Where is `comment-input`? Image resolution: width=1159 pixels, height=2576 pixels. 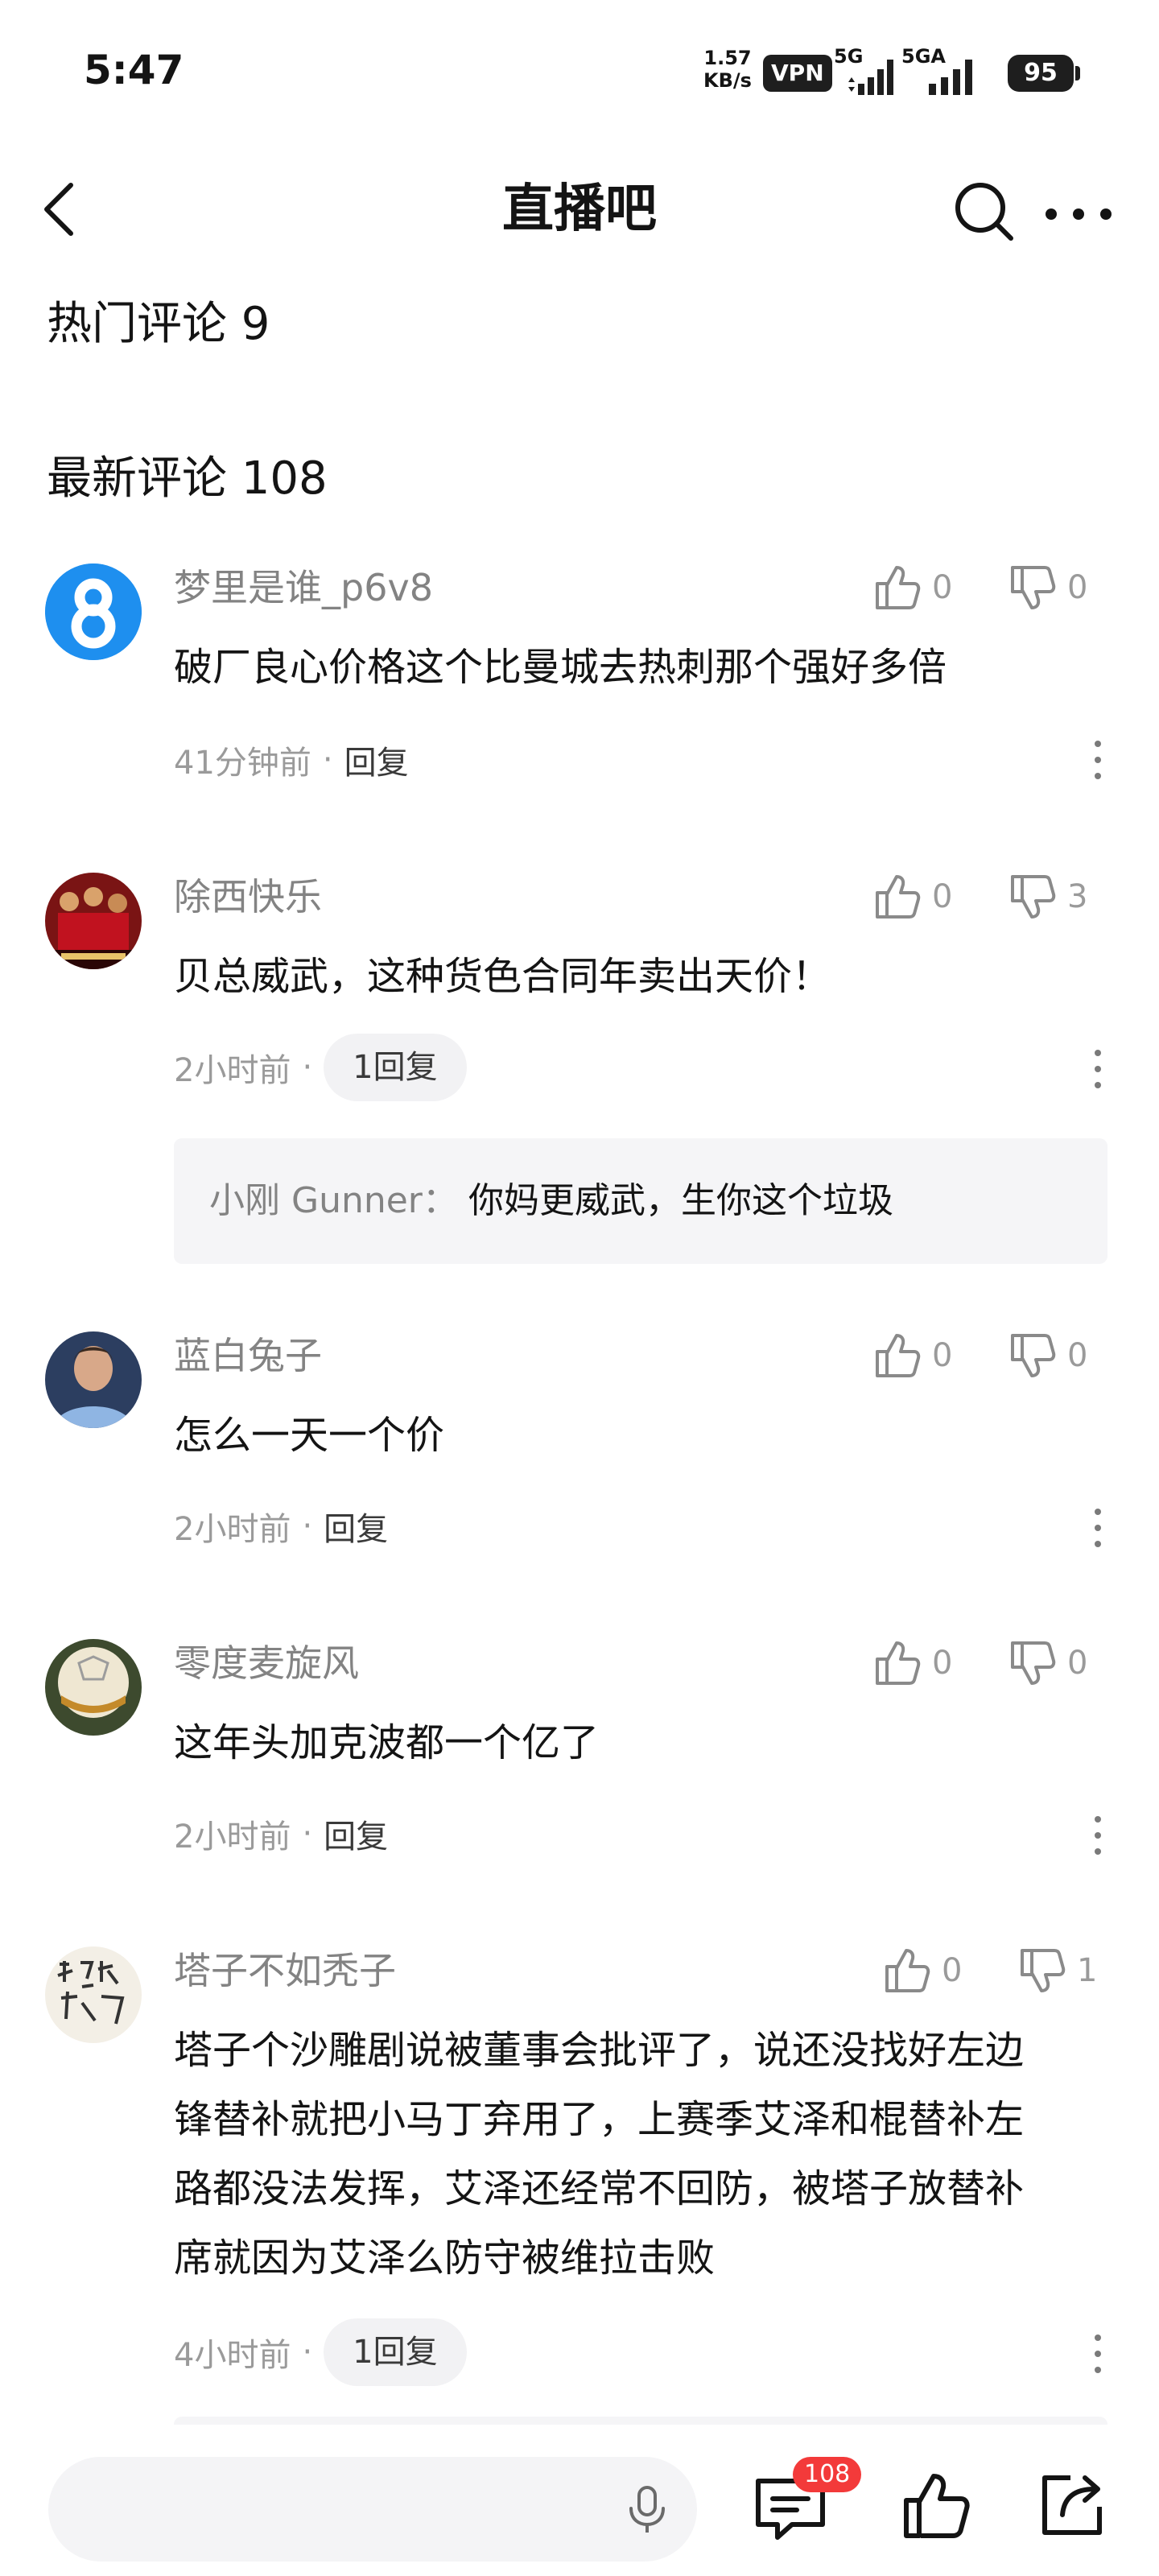 comment-input is located at coordinates (372, 2509).